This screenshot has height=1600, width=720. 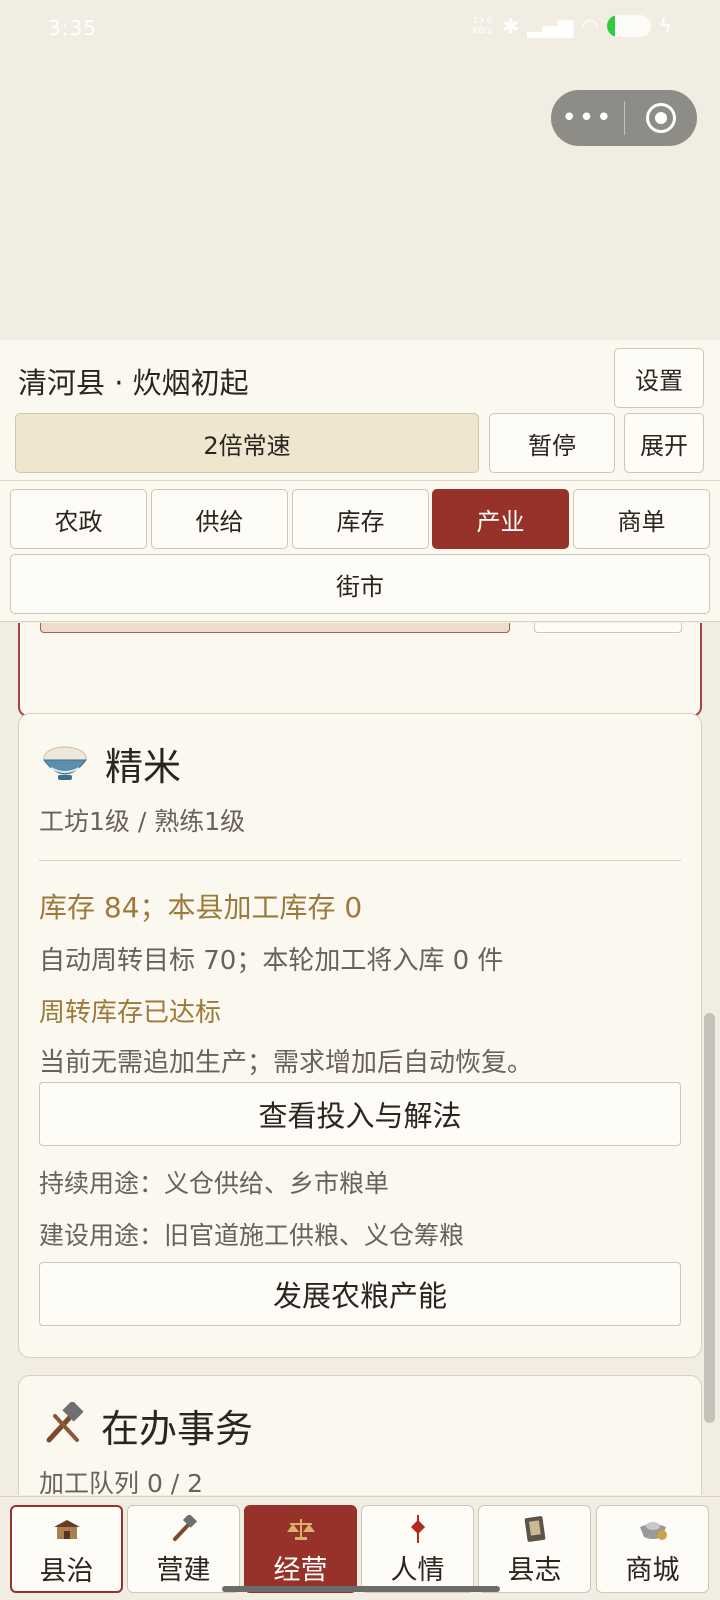 I want to click on nav-chronicle: 县志, so click(x=534, y=1549).